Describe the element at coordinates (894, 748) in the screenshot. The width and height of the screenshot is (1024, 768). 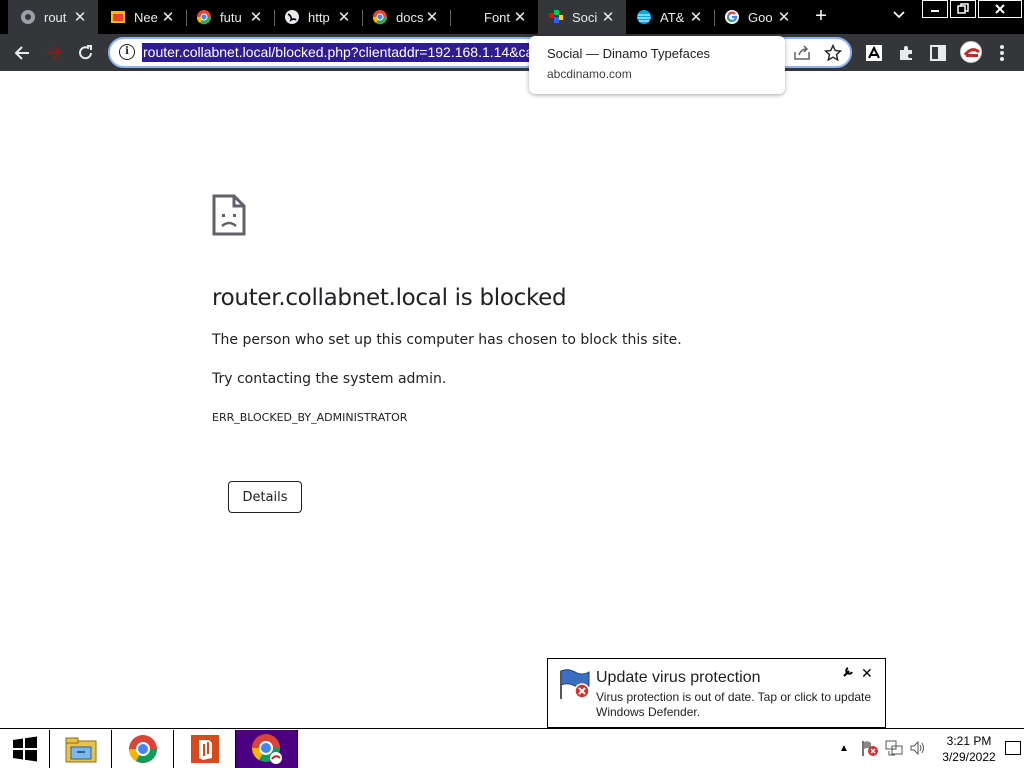
I see `network-icon` at that location.